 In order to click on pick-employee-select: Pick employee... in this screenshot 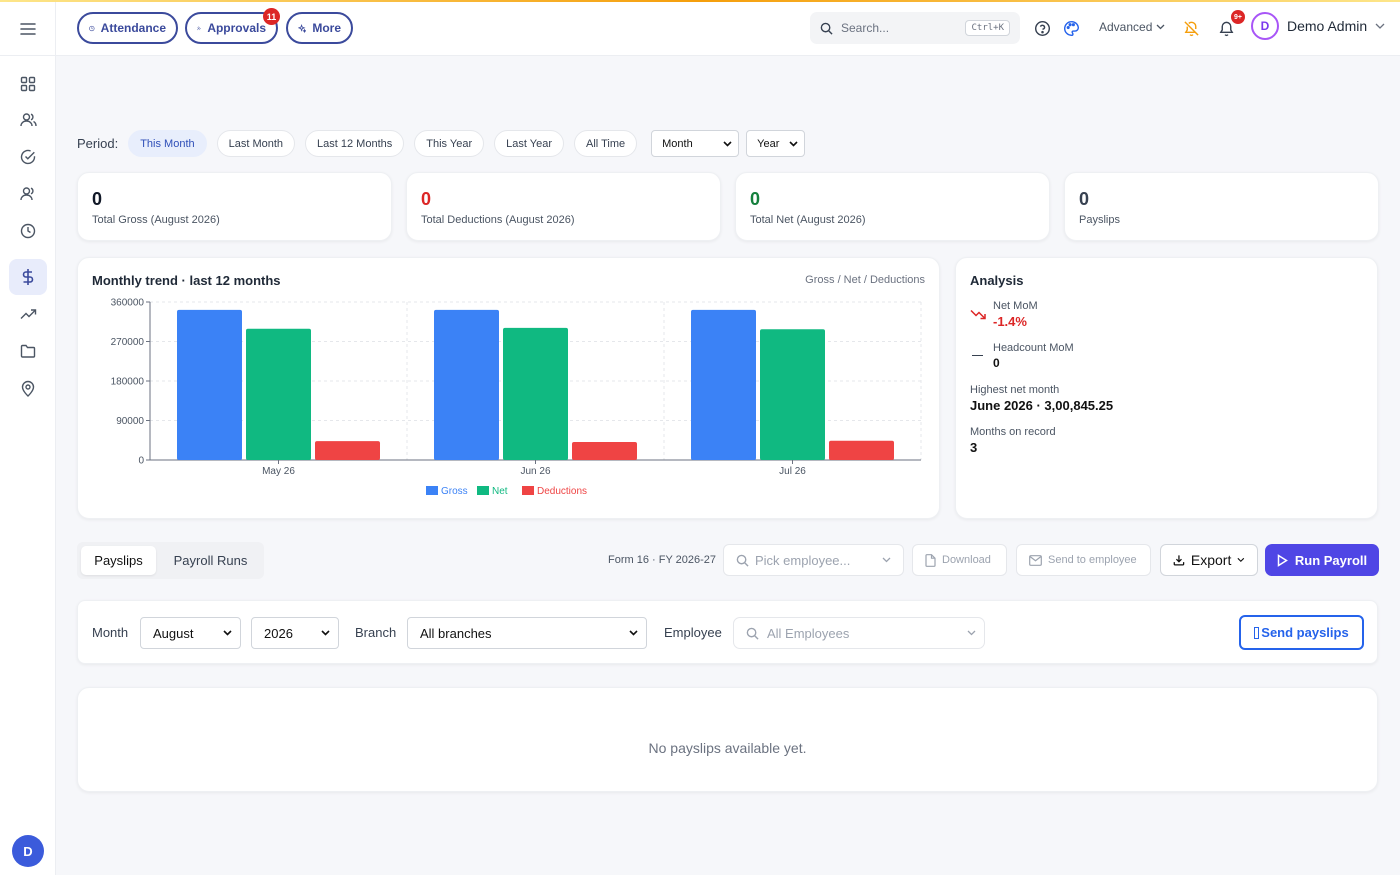, I will do `click(813, 560)`.